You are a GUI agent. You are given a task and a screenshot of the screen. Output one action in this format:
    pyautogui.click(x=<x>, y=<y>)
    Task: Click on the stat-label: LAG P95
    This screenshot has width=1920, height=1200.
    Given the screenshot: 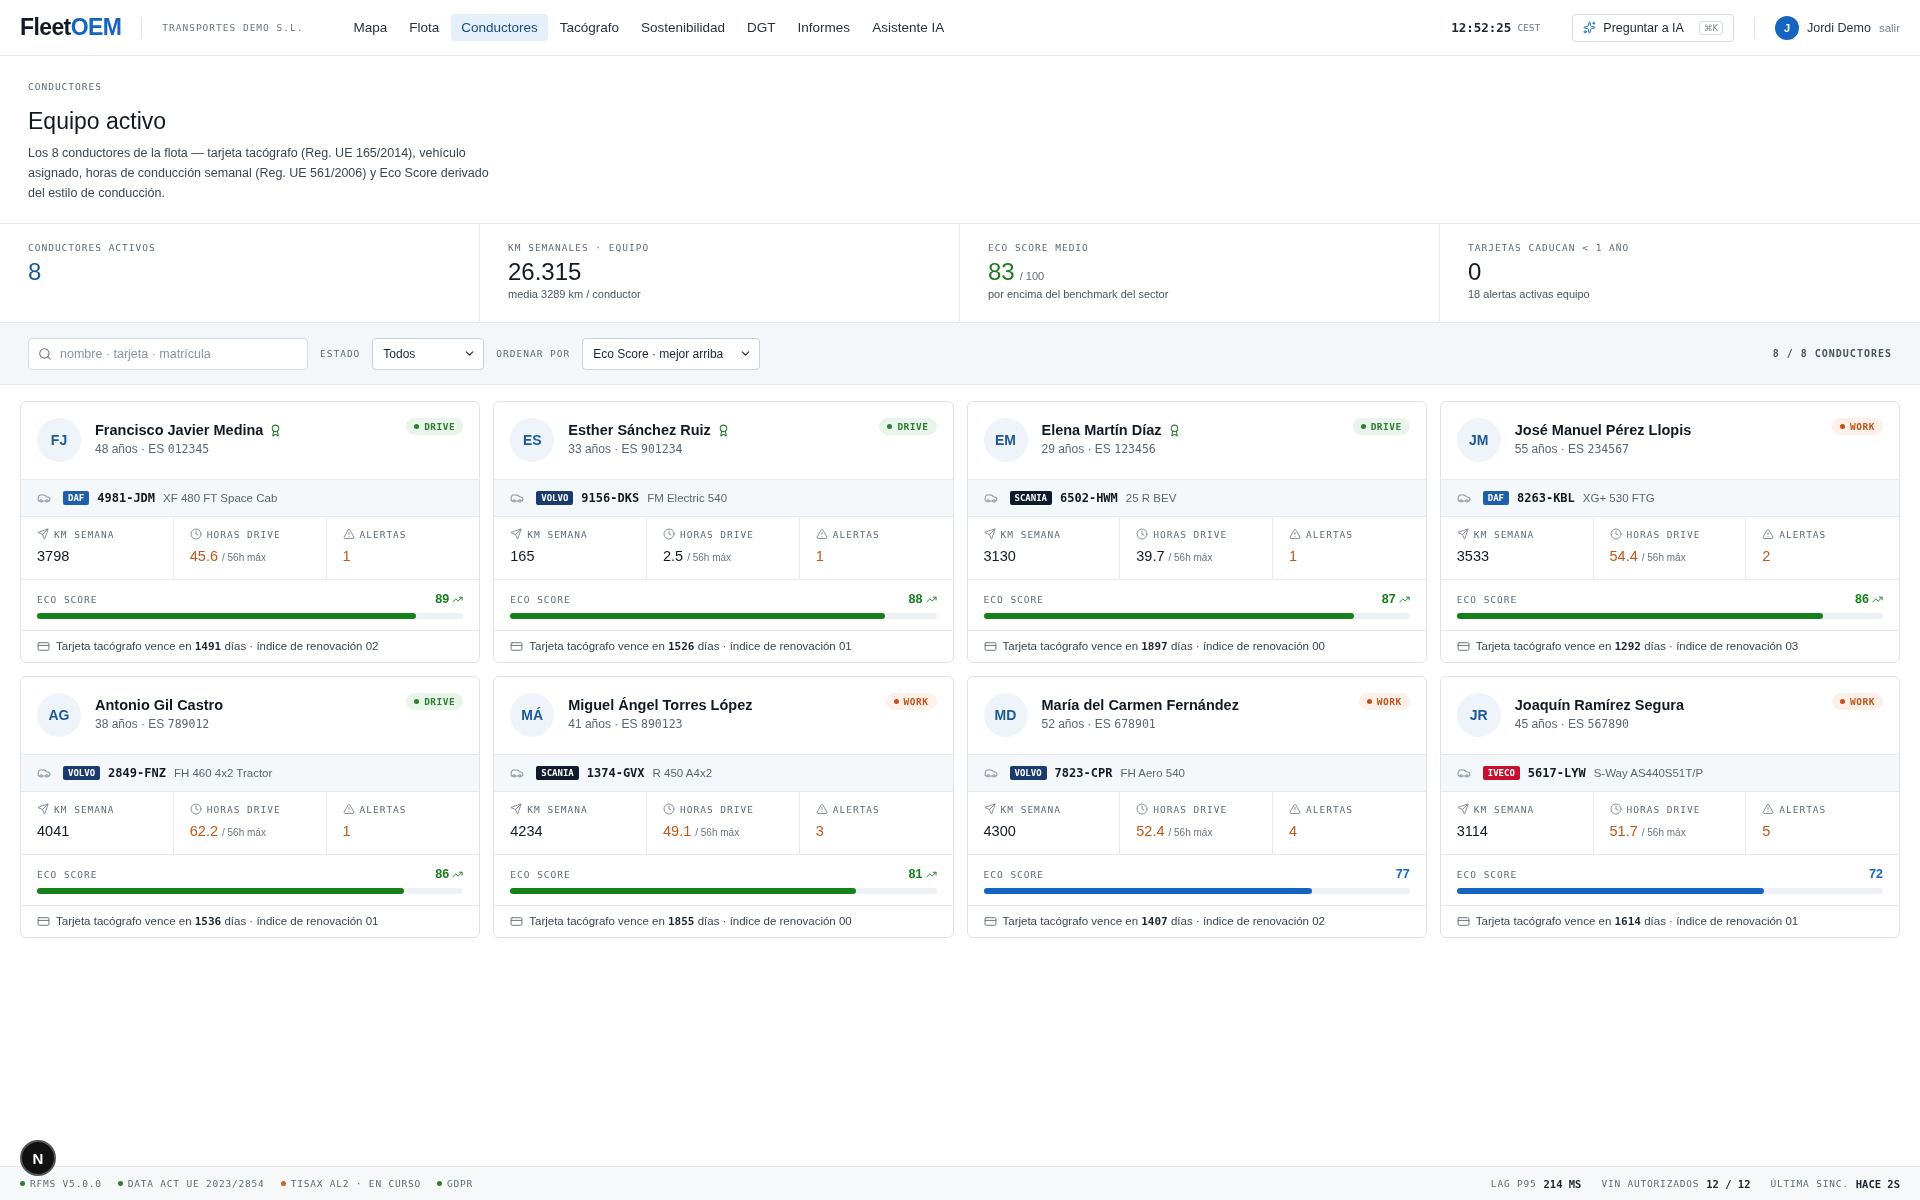 What is the action you would take?
    pyautogui.click(x=1513, y=1183)
    